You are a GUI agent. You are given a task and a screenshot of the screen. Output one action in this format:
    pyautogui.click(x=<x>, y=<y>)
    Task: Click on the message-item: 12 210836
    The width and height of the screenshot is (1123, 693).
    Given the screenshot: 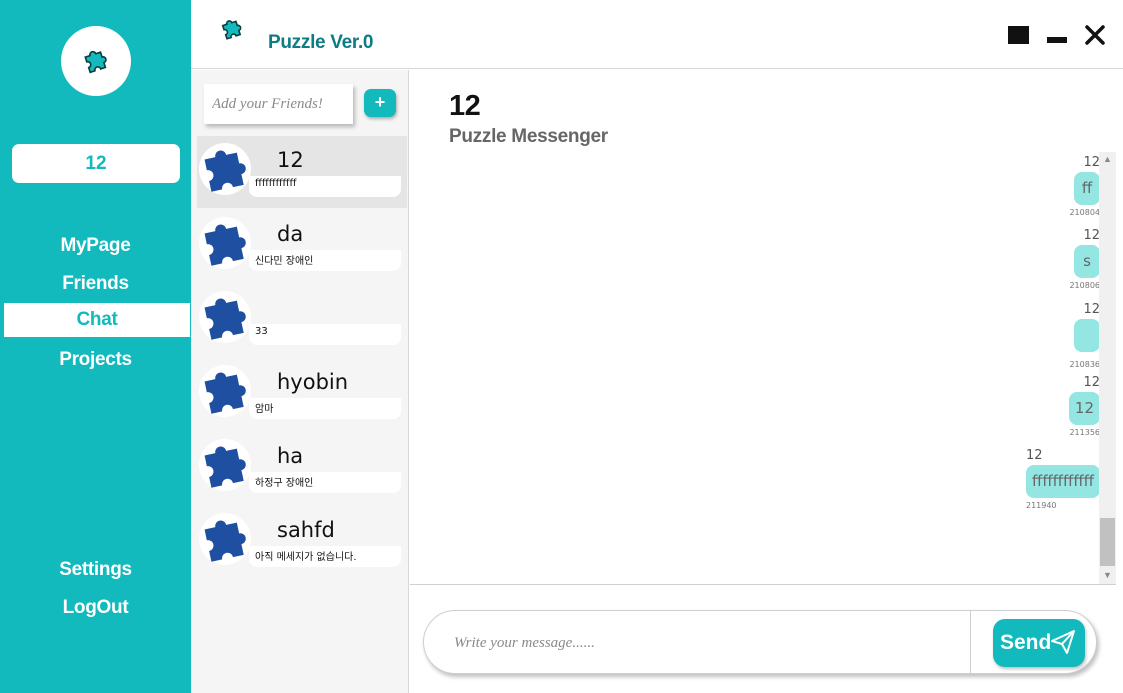 What is the action you would take?
    pyautogui.click(x=1084, y=335)
    